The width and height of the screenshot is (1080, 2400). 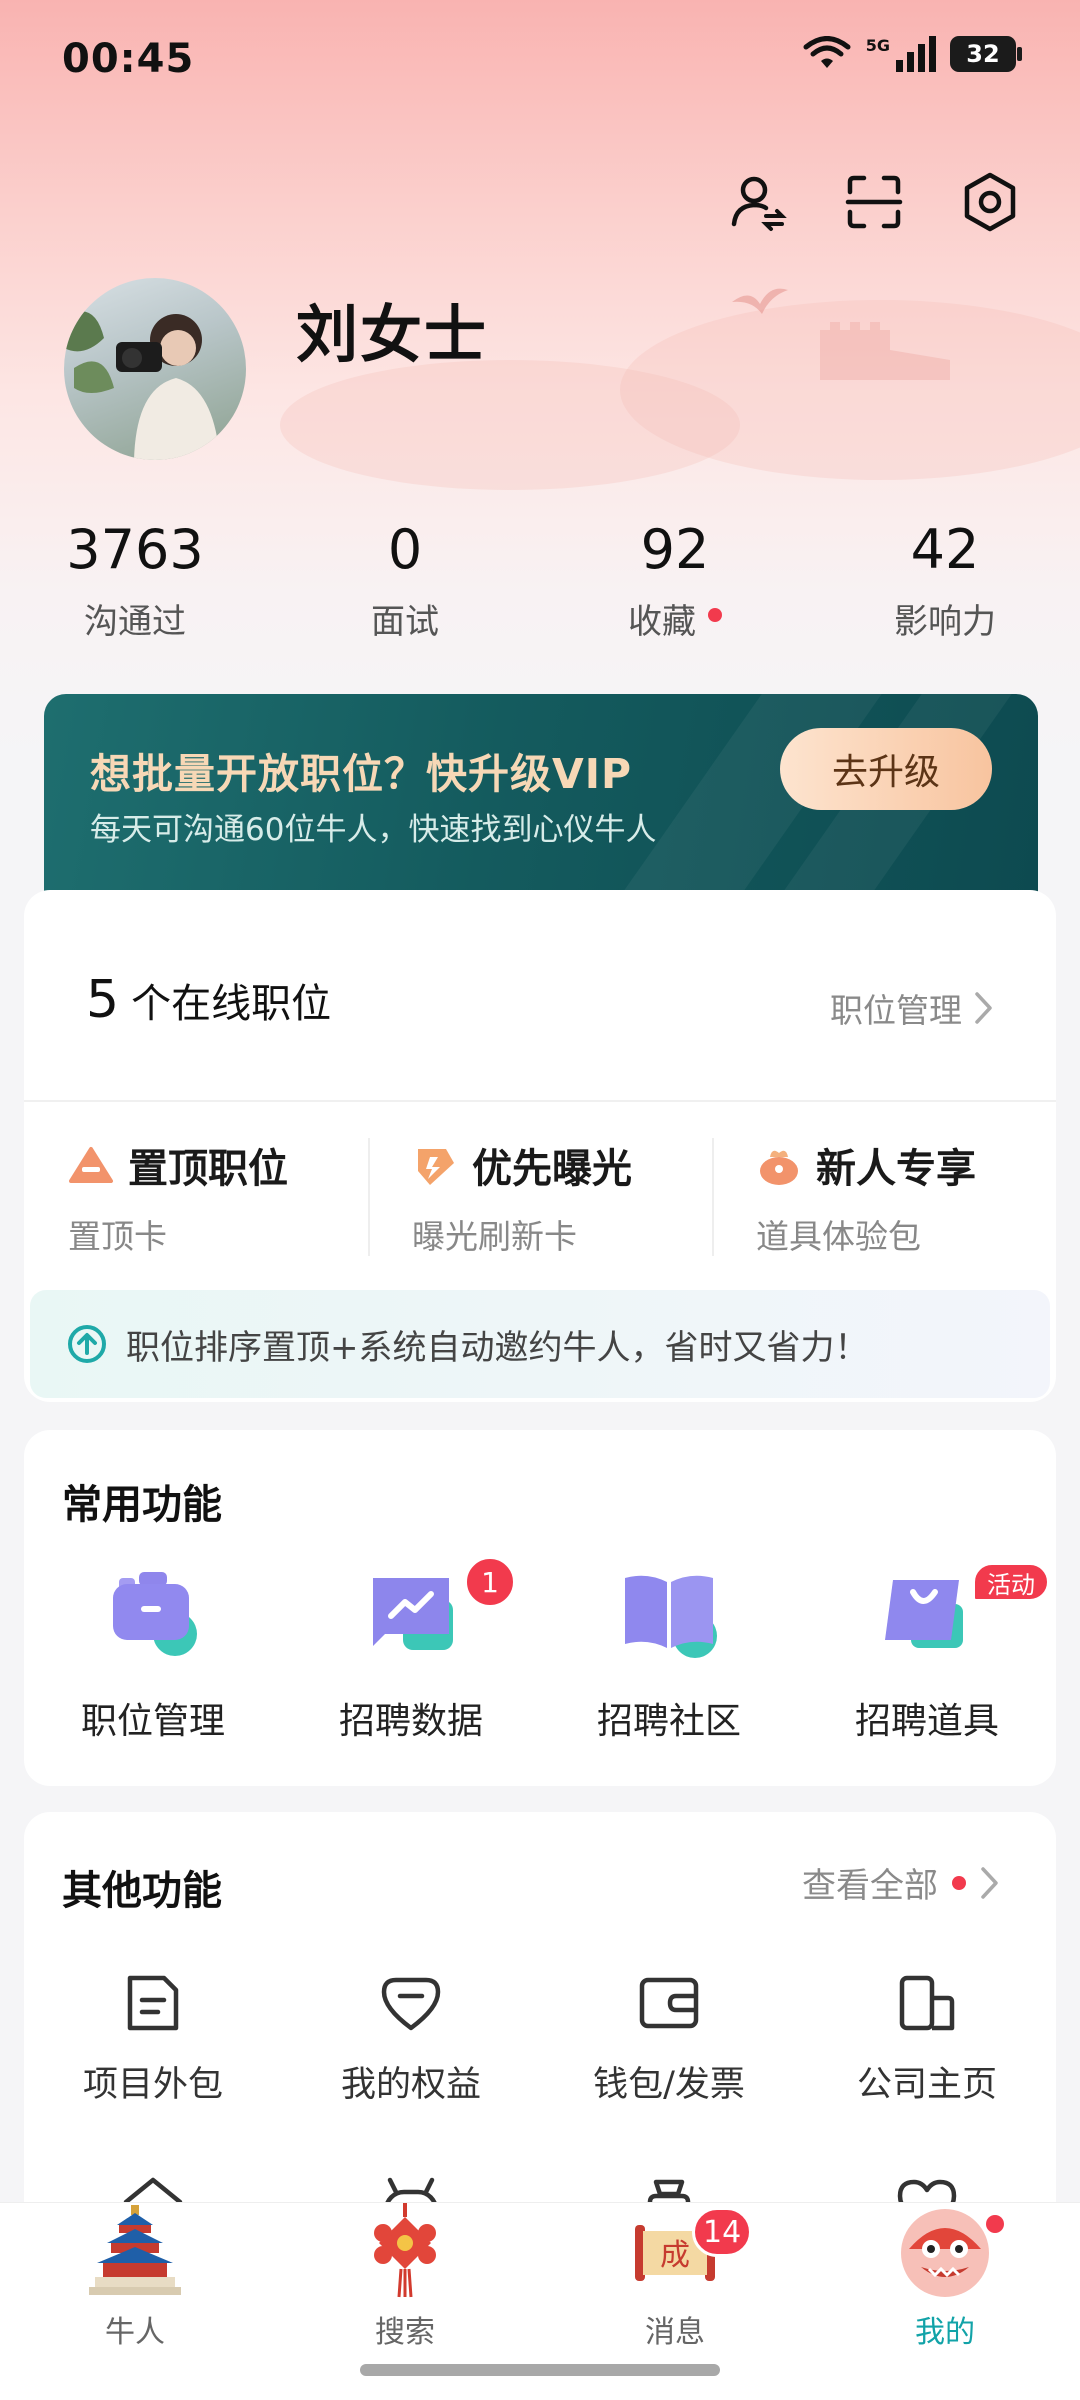 I want to click on stat-value: 3763, so click(x=135, y=549).